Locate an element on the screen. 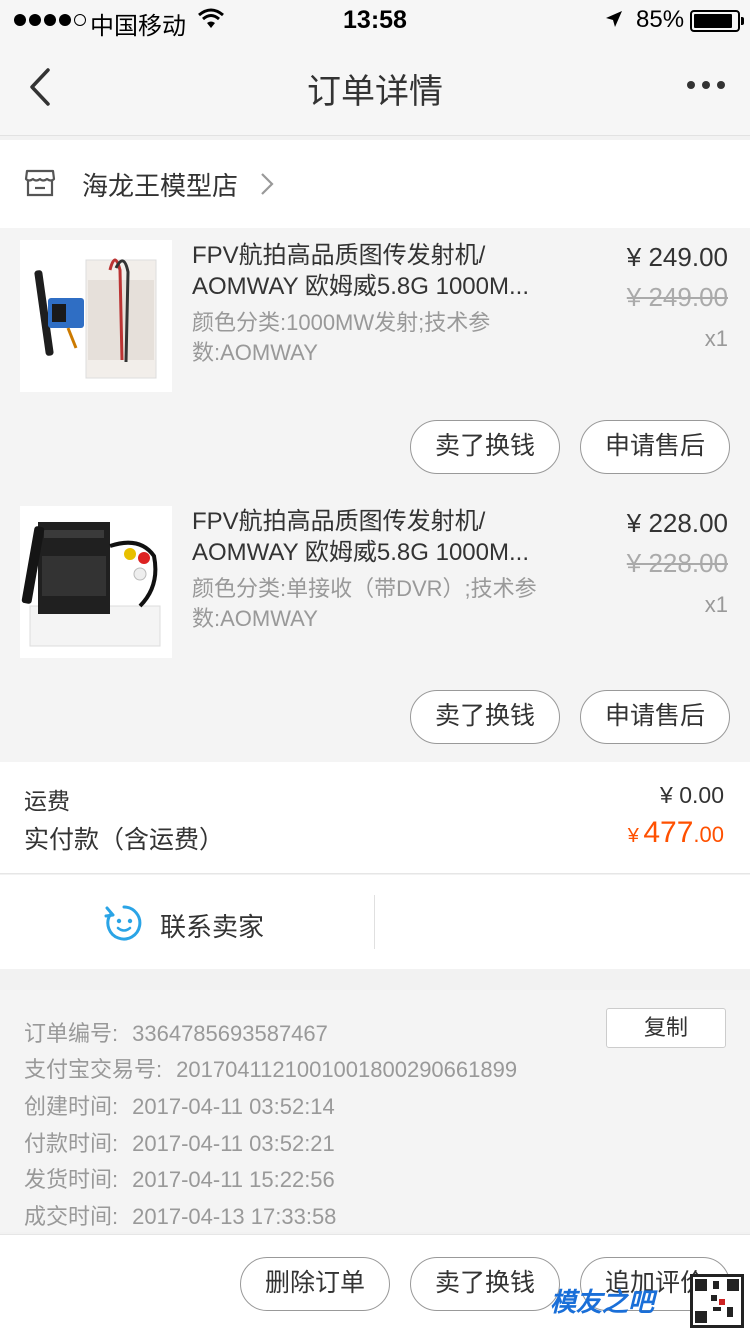 This screenshot has width=750, height=1334. location-arrow-icon is located at coordinates (614, 19).